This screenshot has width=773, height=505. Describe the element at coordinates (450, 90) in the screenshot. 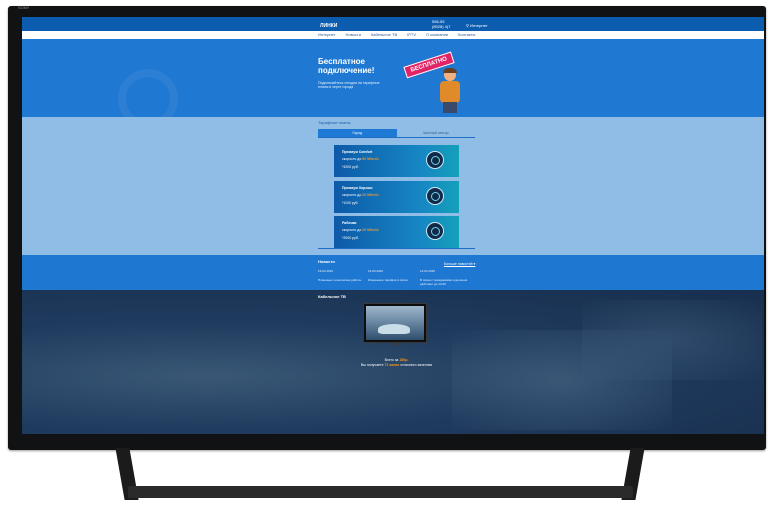

I see `technician-illustration` at that location.